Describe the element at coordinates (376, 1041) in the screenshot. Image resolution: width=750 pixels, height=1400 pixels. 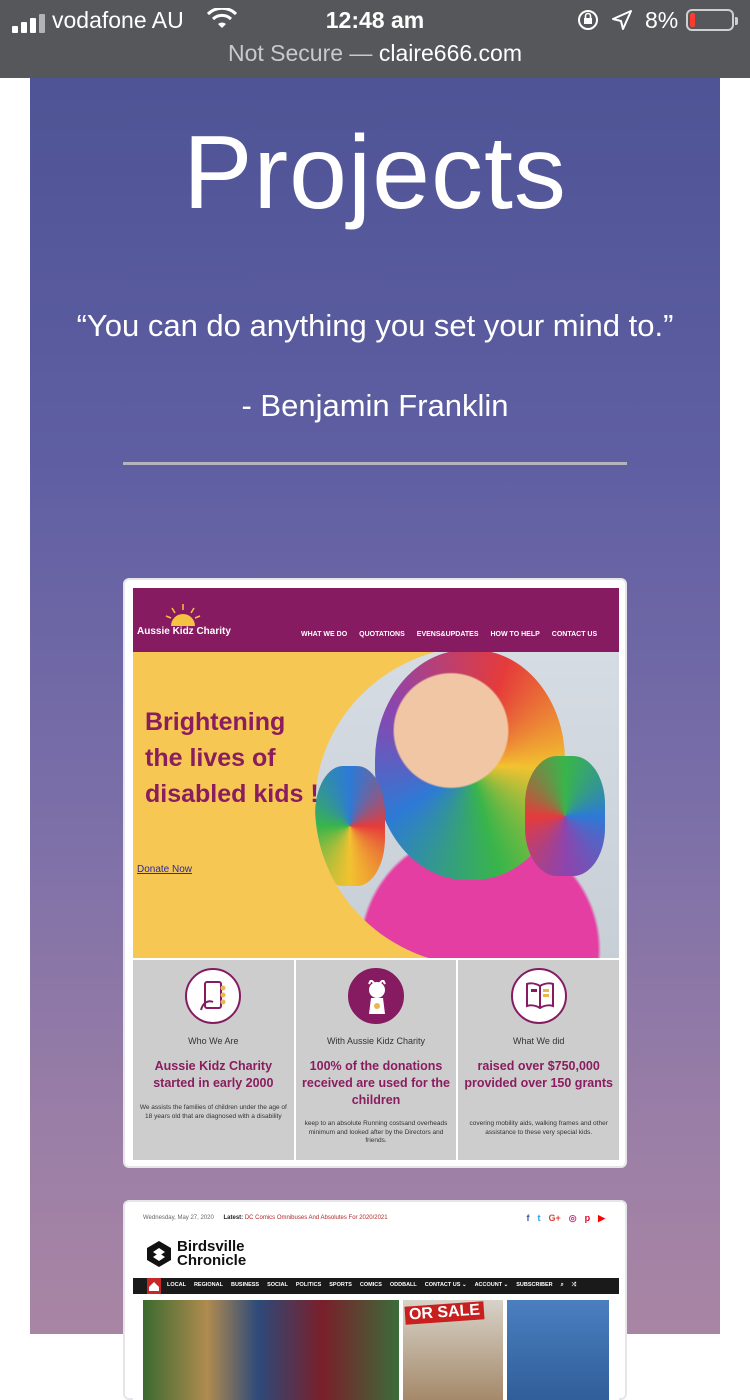
I see `ak-col-subtitle: With Aussie Kidz Charity` at that location.